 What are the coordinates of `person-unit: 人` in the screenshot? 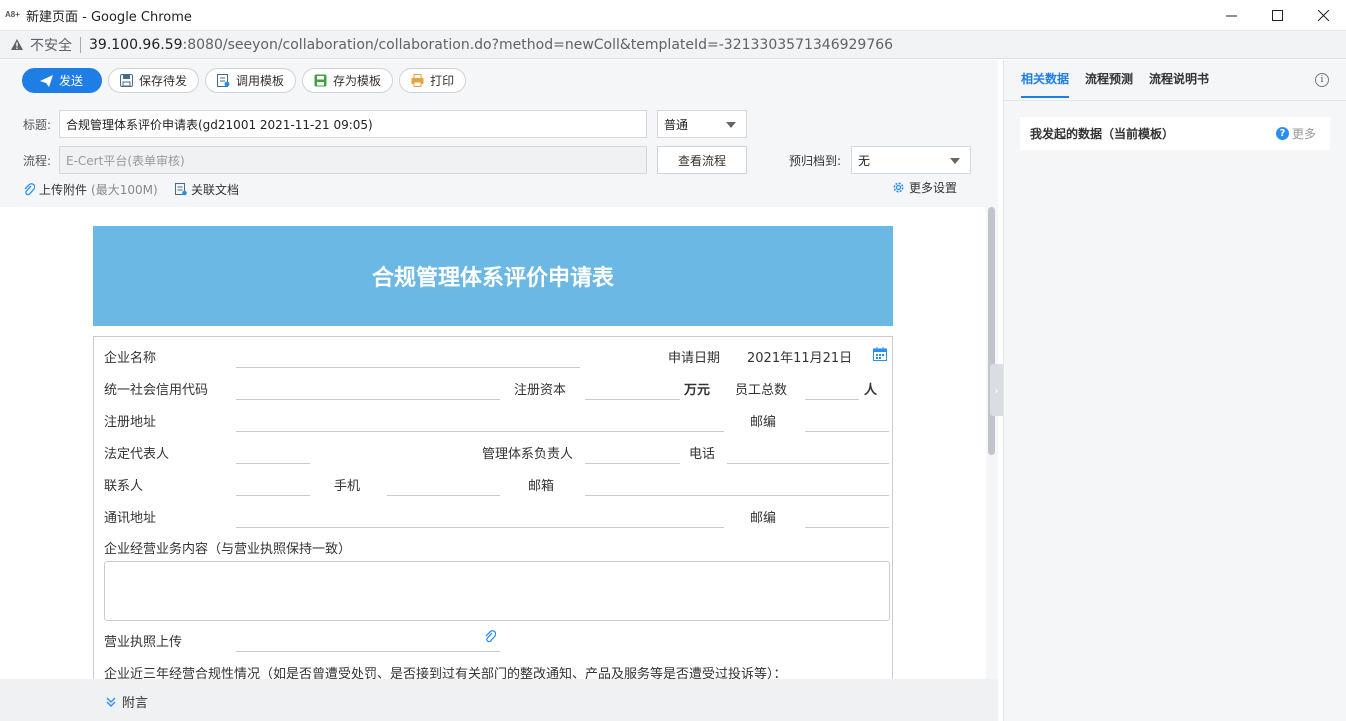 It's located at (871, 390).